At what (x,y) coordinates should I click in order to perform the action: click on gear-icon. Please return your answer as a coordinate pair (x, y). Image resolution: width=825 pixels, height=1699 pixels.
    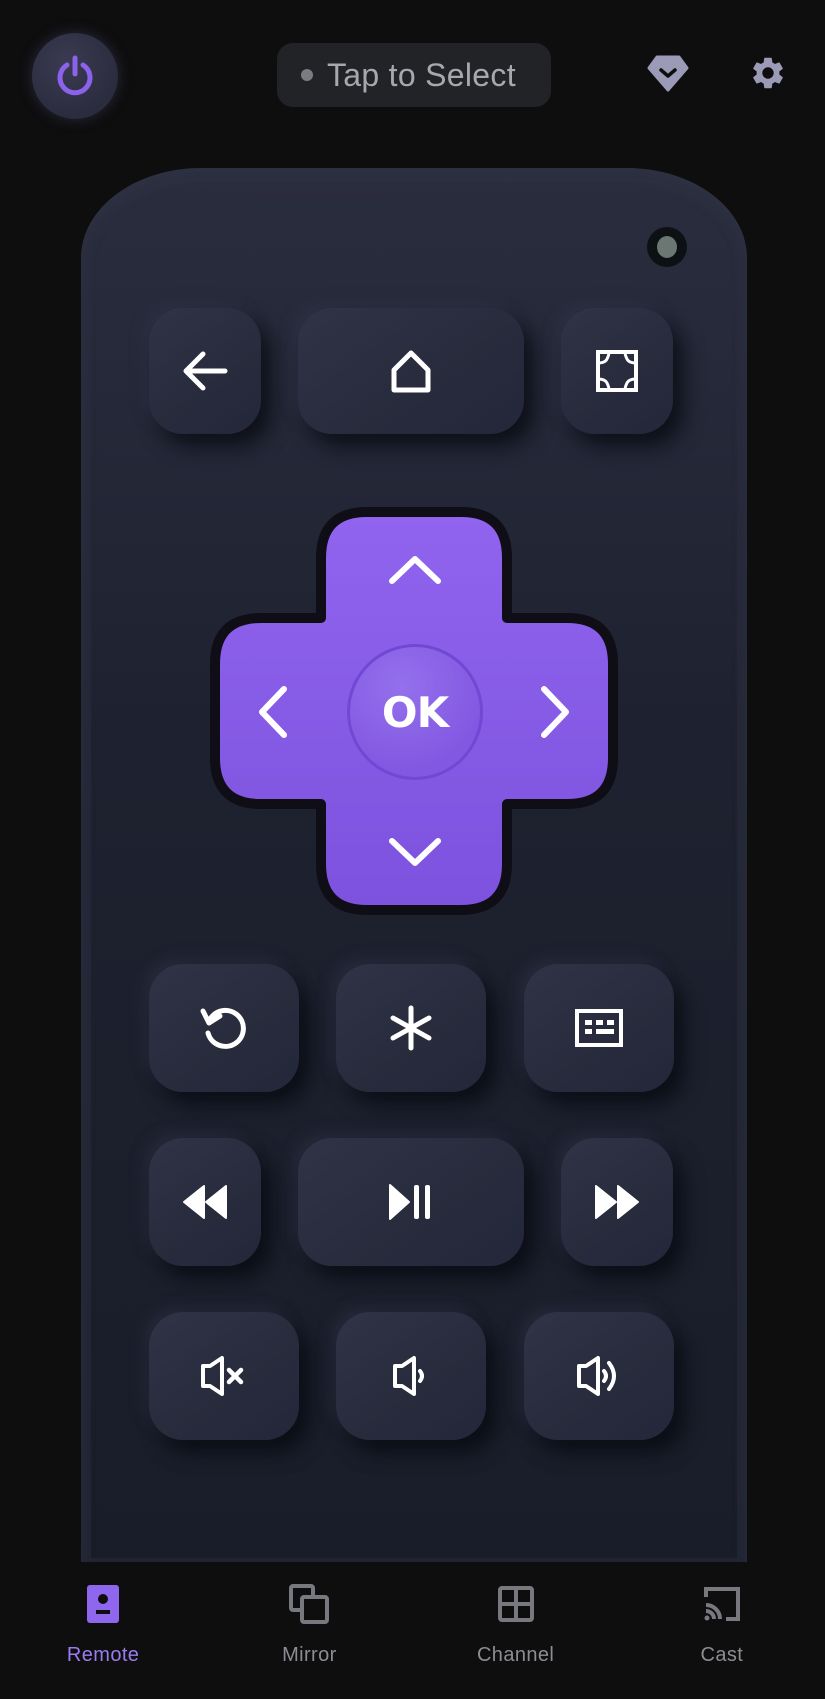
    Looking at the image, I should click on (768, 73).